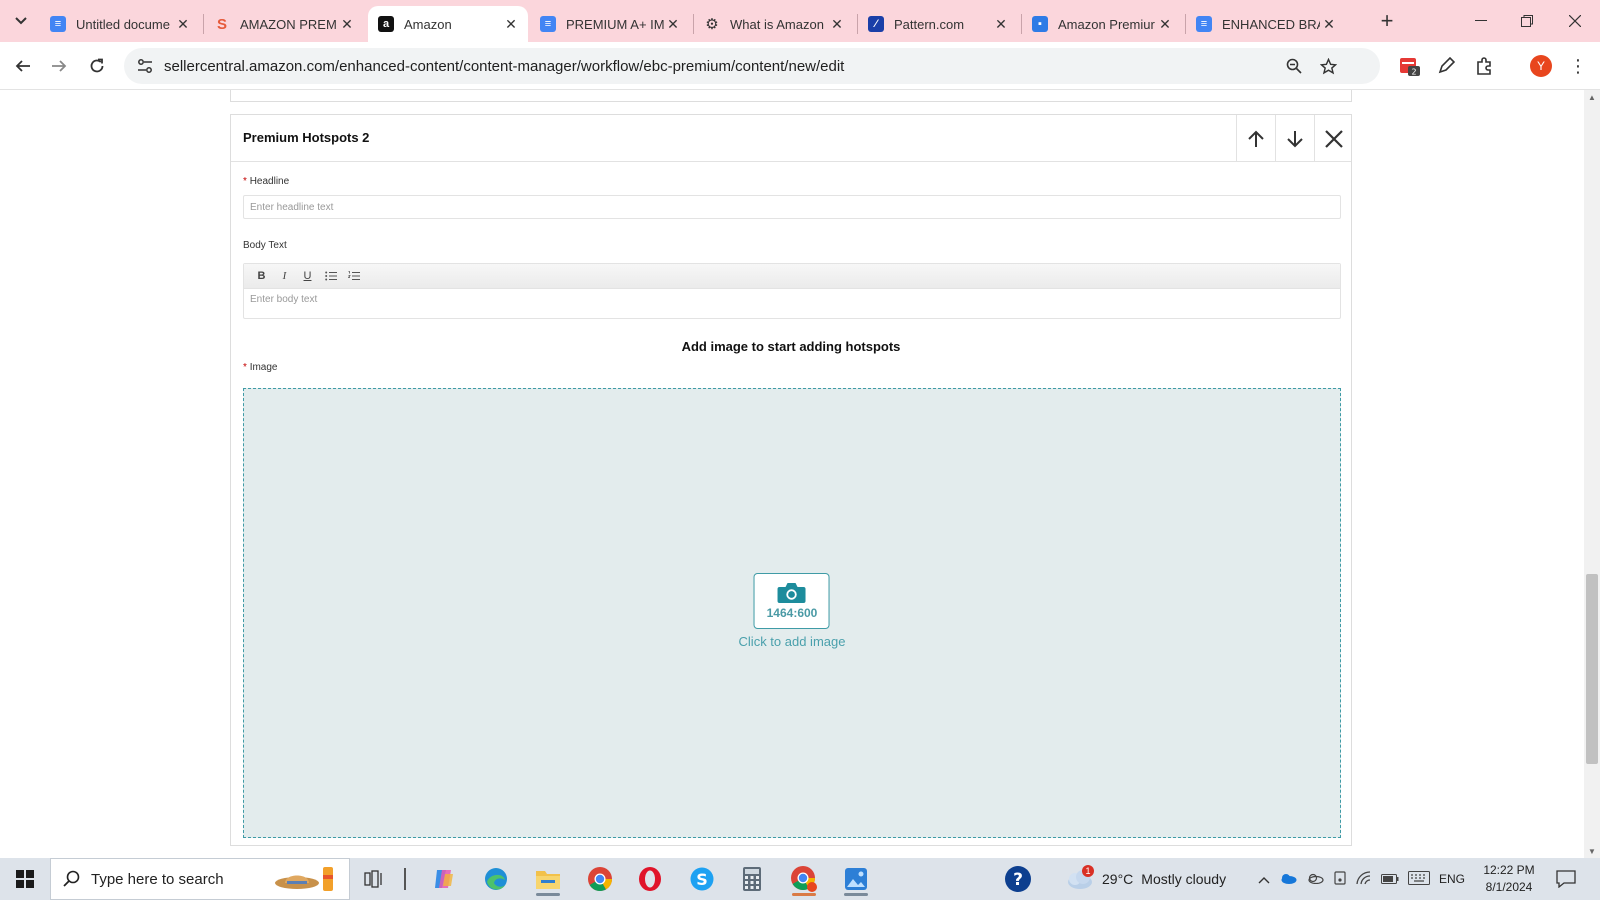 The width and height of the screenshot is (1600, 900). I want to click on zoom-icon, so click(1294, 66).